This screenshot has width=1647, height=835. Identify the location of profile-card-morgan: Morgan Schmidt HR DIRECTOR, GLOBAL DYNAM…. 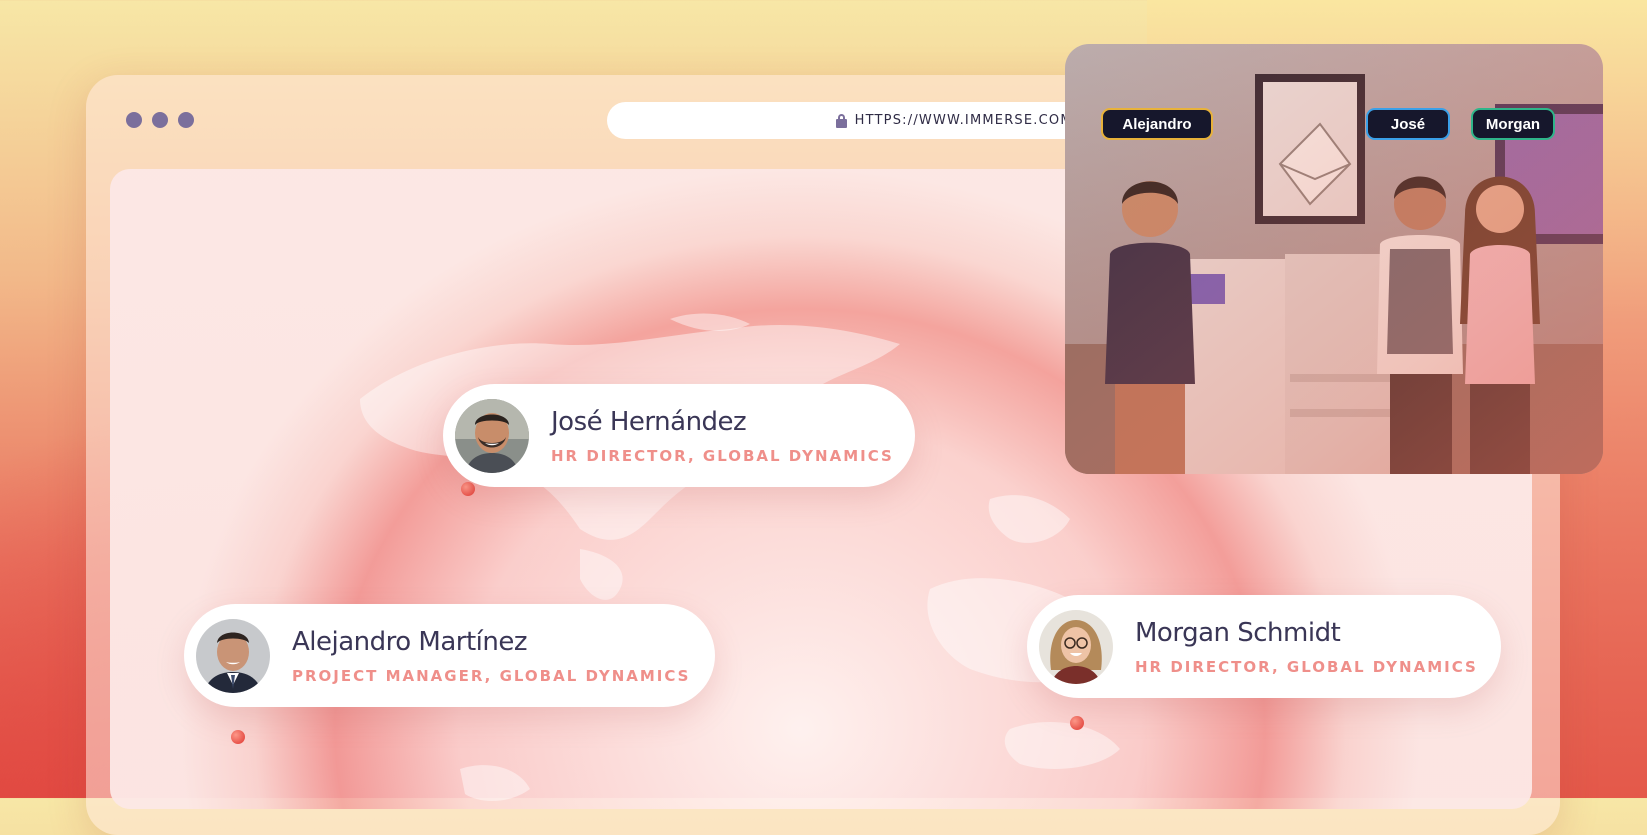
(1264, 646).